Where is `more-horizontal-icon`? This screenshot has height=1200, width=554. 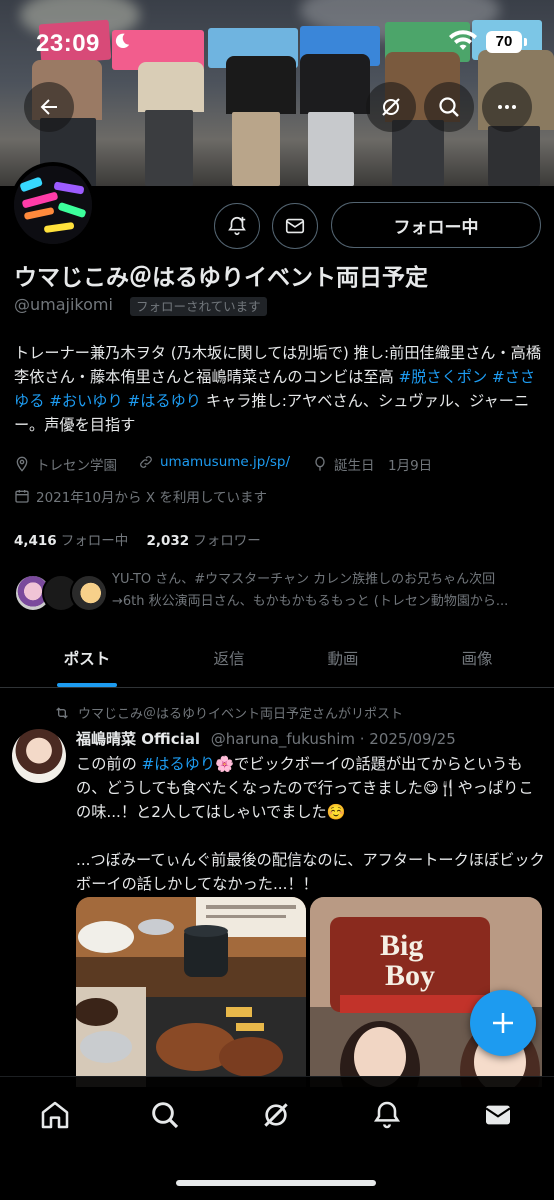
more-horizontal-icon is located at coordinates (507, 107).